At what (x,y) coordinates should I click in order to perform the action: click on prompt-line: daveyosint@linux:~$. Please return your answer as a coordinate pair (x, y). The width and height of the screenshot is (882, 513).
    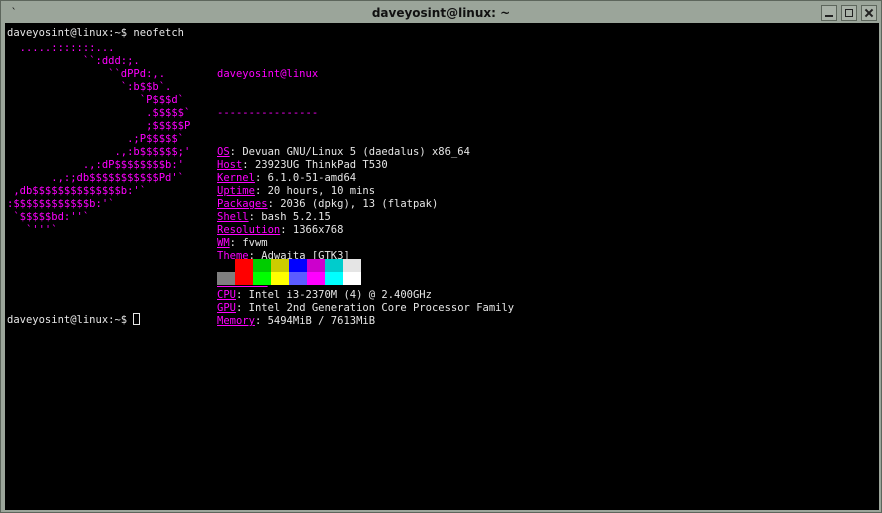
    Looking at the image, I should click on (74, 320).